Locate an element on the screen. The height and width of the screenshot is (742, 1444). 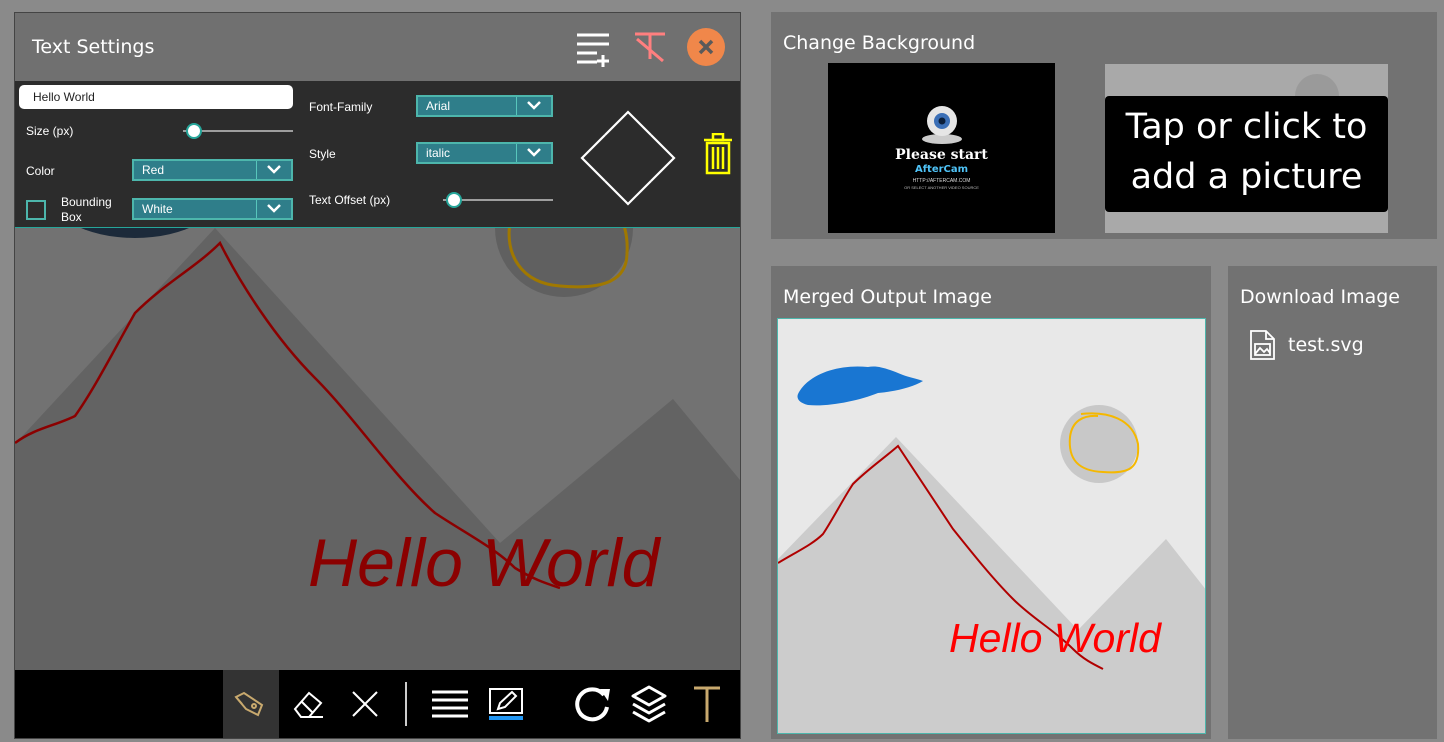
layers-button is located at coordinates (649, 704).